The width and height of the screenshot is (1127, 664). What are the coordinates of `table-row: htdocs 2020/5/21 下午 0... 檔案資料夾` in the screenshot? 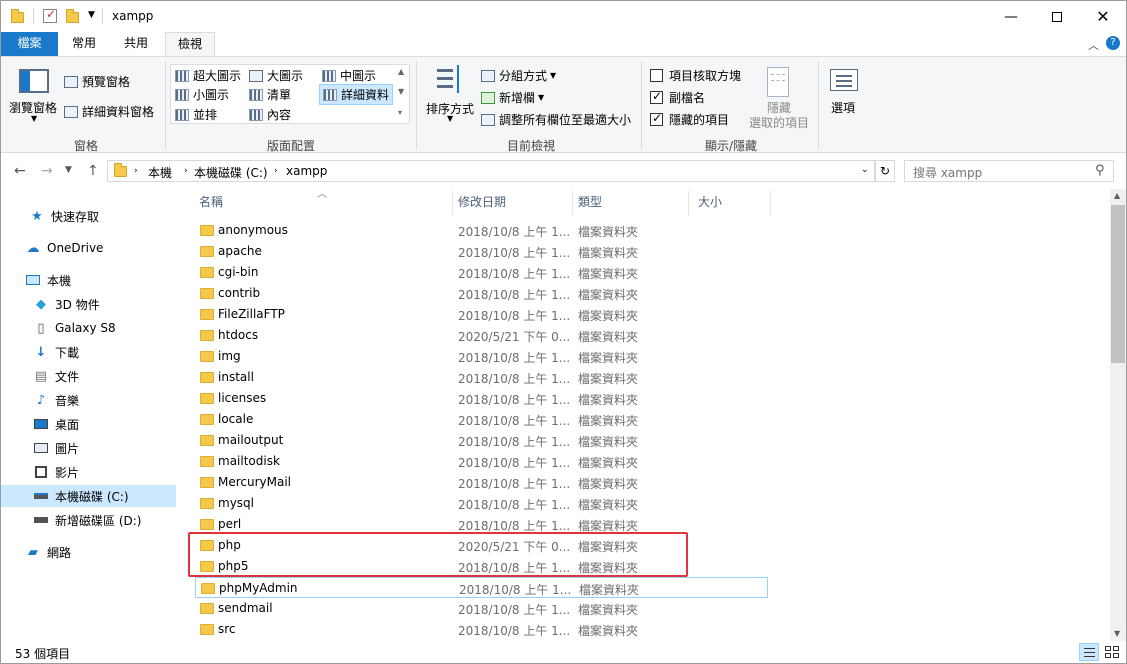 It's located at (481, 335).